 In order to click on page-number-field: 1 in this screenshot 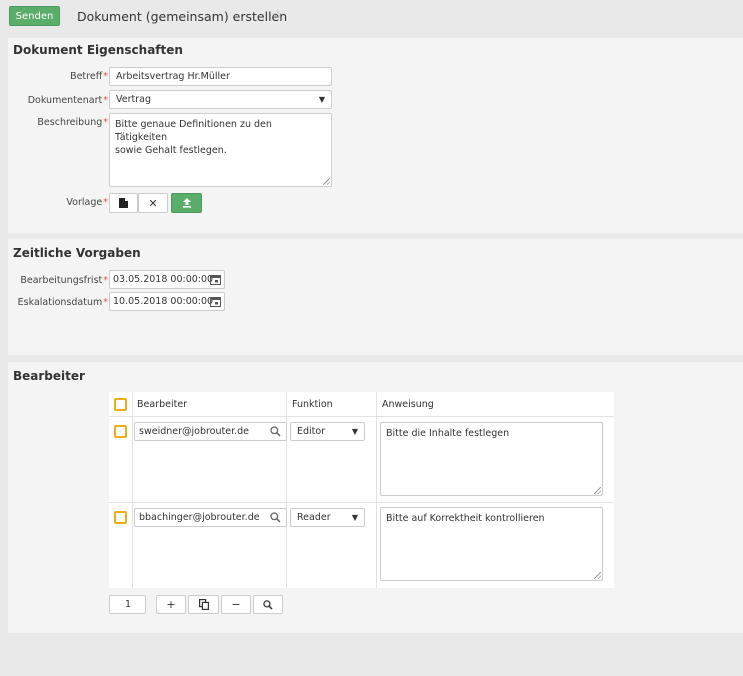, I will do `click(127, 604)`.